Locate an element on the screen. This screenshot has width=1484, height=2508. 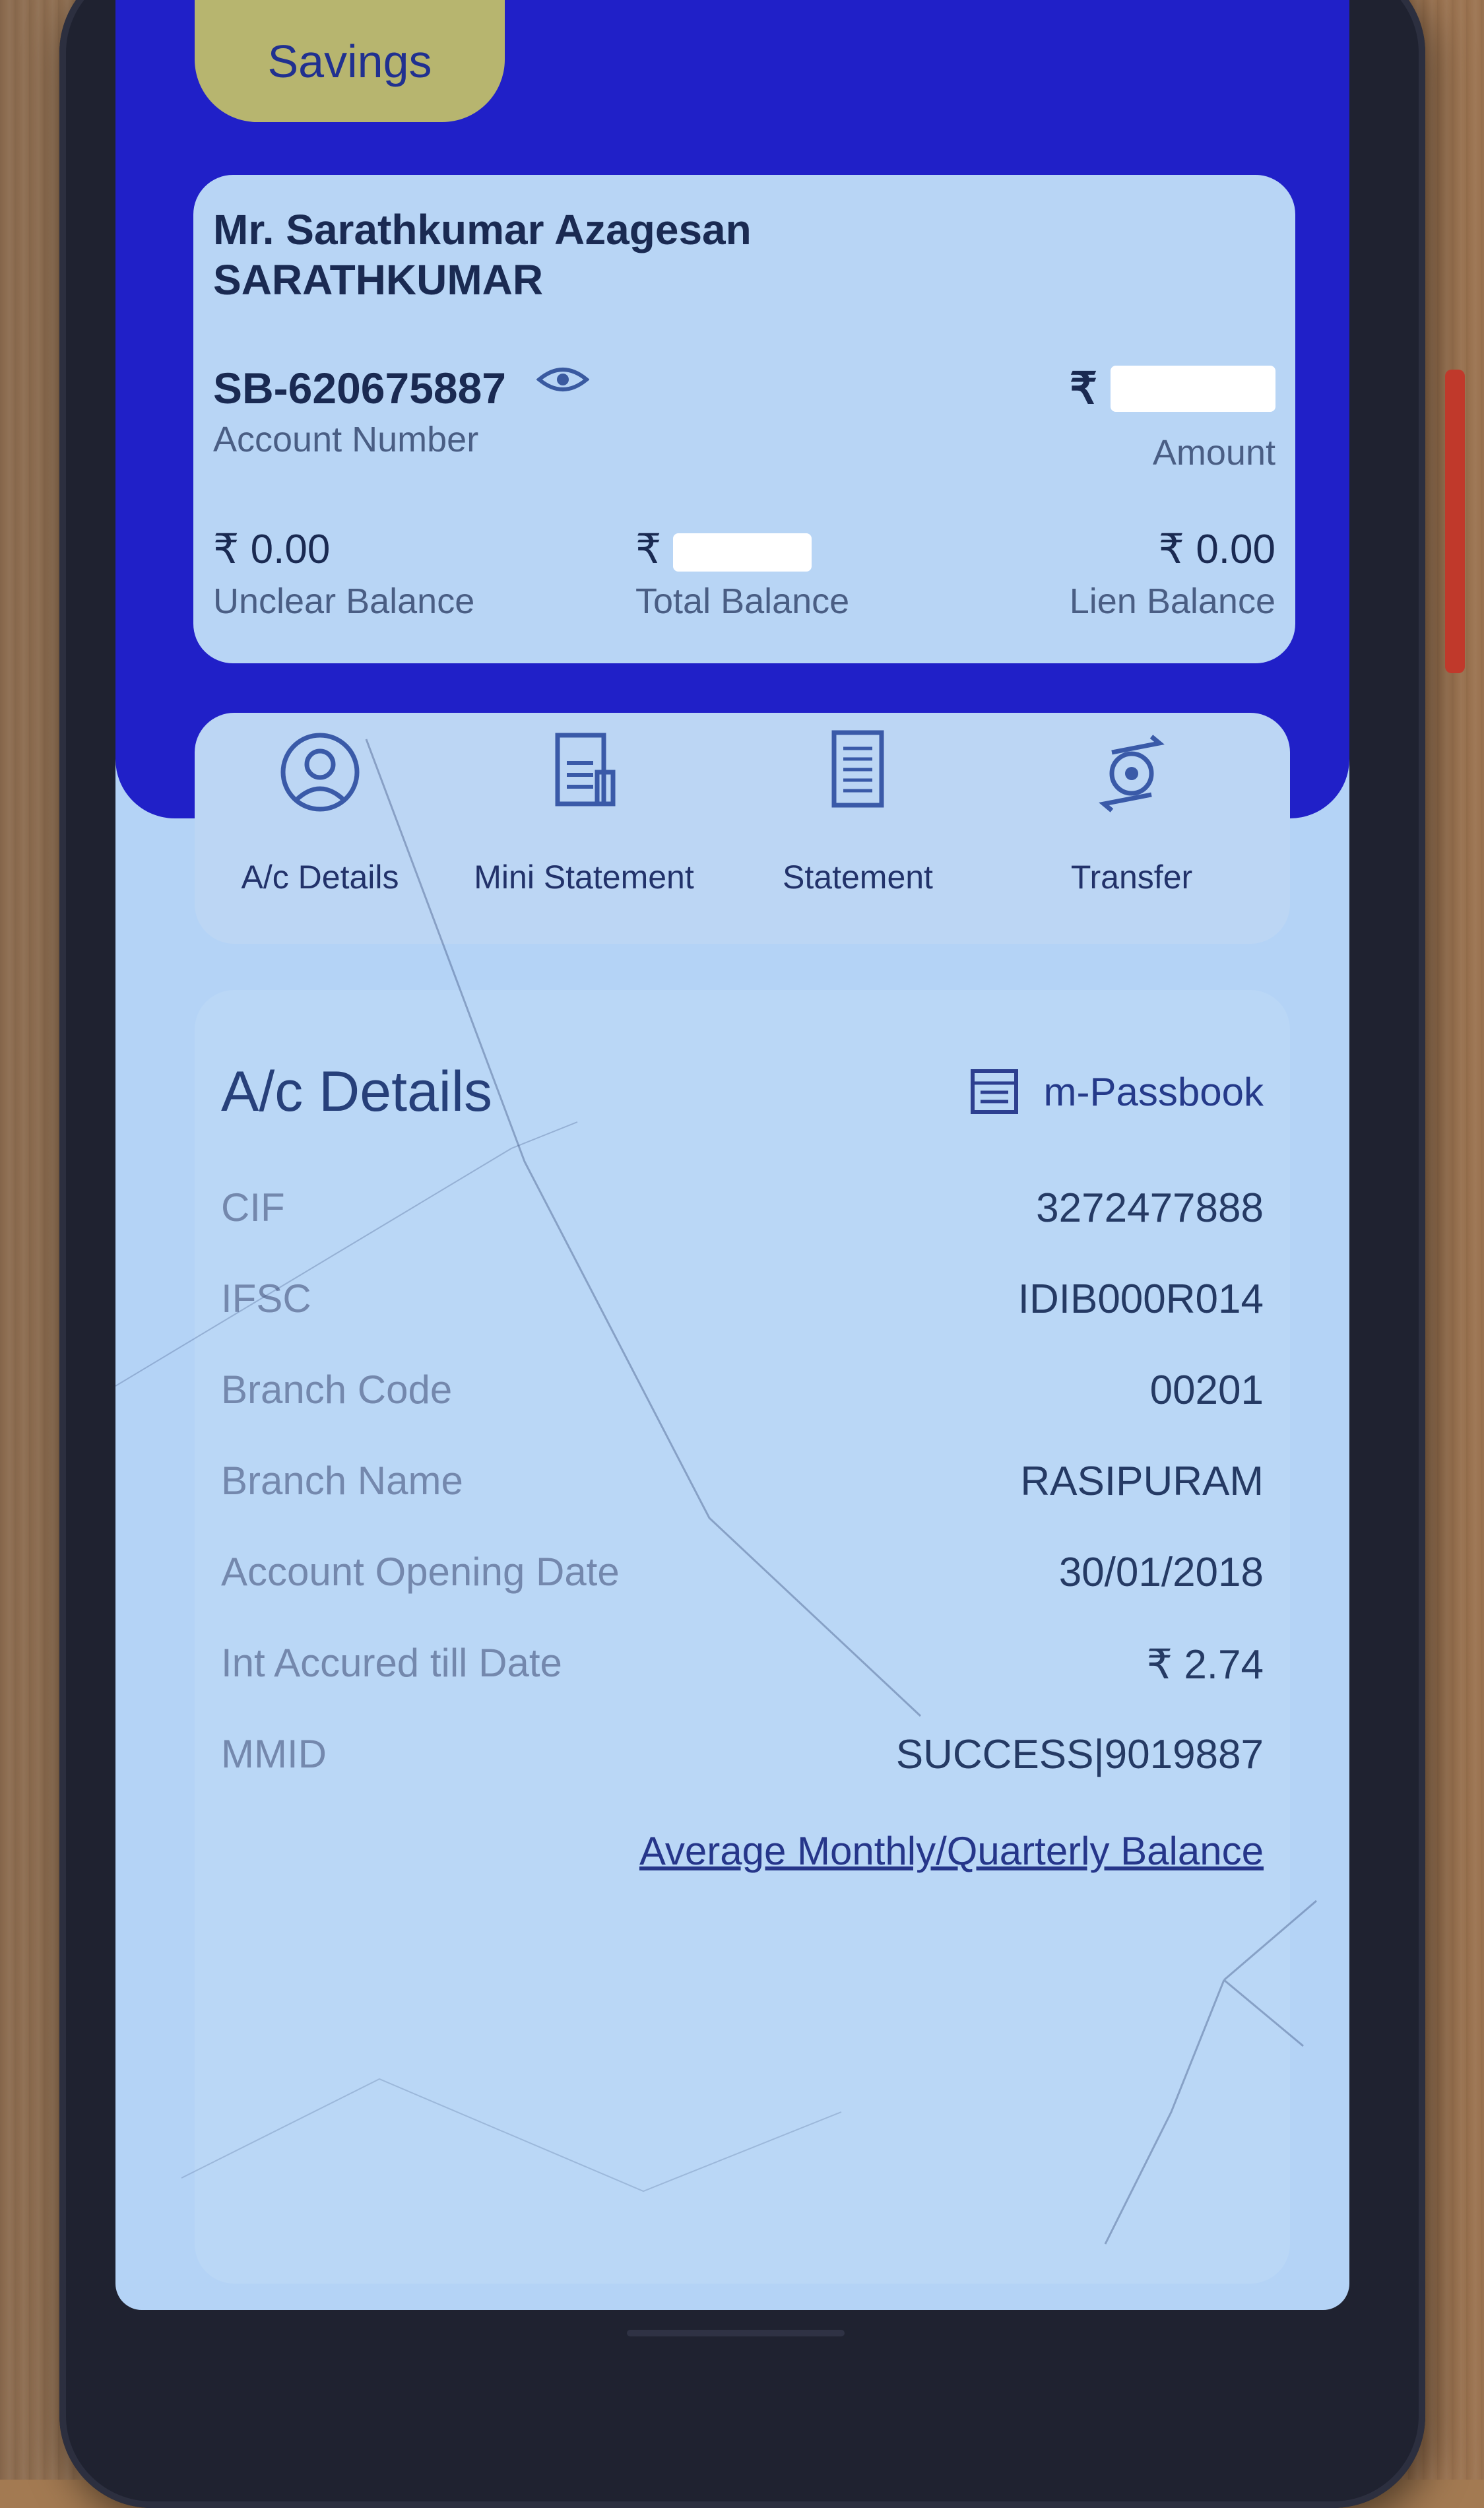
amount-currency: ₹ is located at coordinates (1083, 388).